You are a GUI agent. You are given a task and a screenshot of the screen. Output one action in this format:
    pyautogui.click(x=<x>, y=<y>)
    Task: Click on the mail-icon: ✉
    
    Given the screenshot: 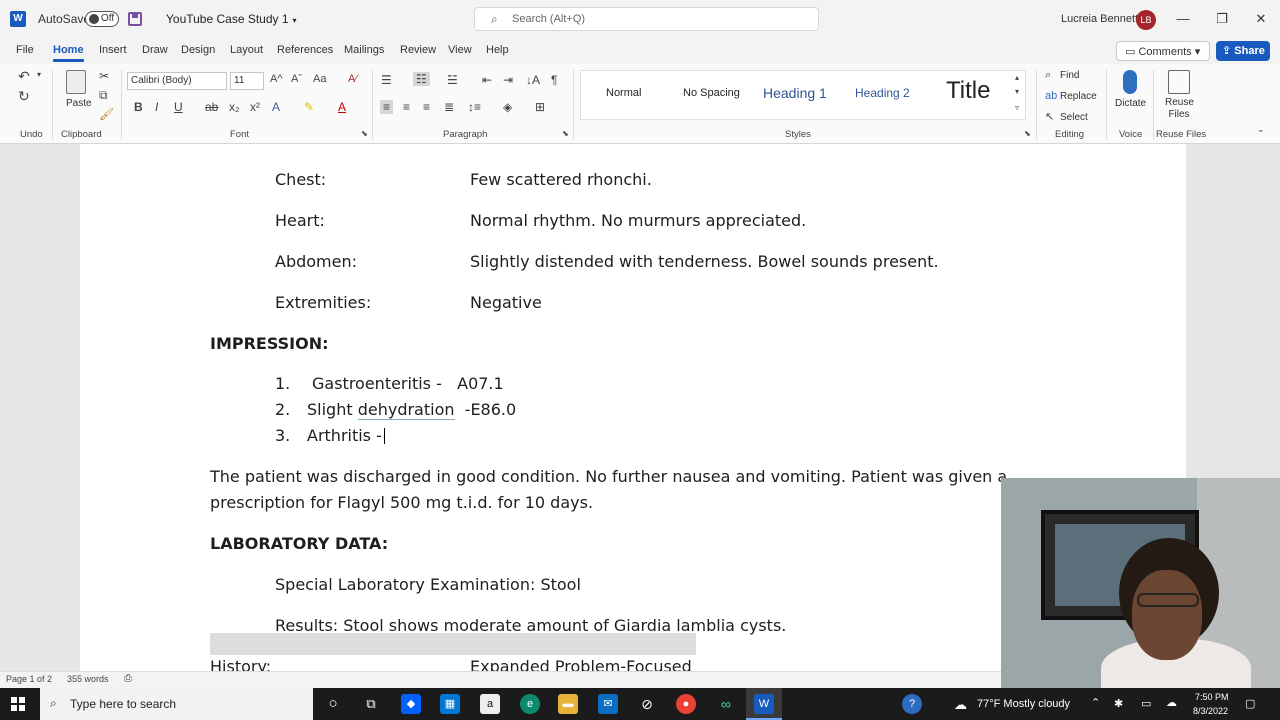 What is the action you would take?
    pyautogui.click(x=608, y=704)
    